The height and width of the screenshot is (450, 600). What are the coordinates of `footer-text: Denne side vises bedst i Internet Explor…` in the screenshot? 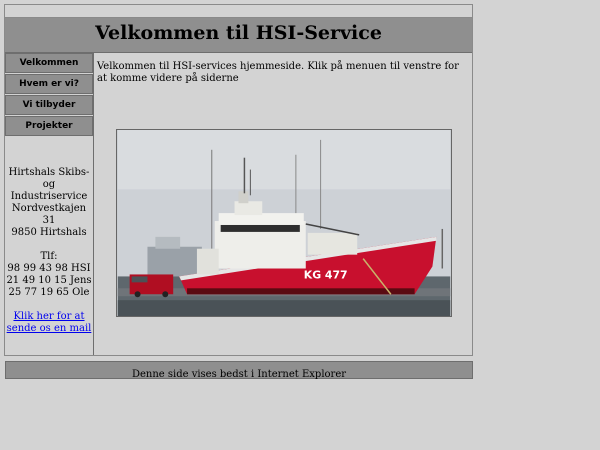 It's located at (239, 374).